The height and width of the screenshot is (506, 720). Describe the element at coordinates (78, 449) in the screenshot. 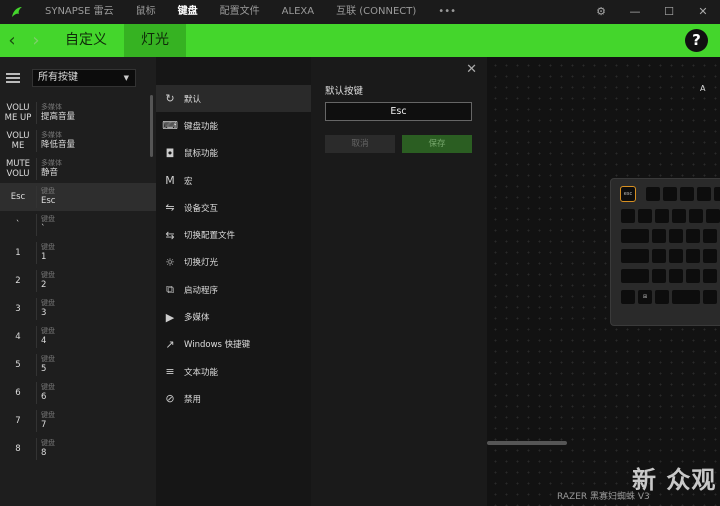

I see `key-list-item: 8 键盘 8` at that location.